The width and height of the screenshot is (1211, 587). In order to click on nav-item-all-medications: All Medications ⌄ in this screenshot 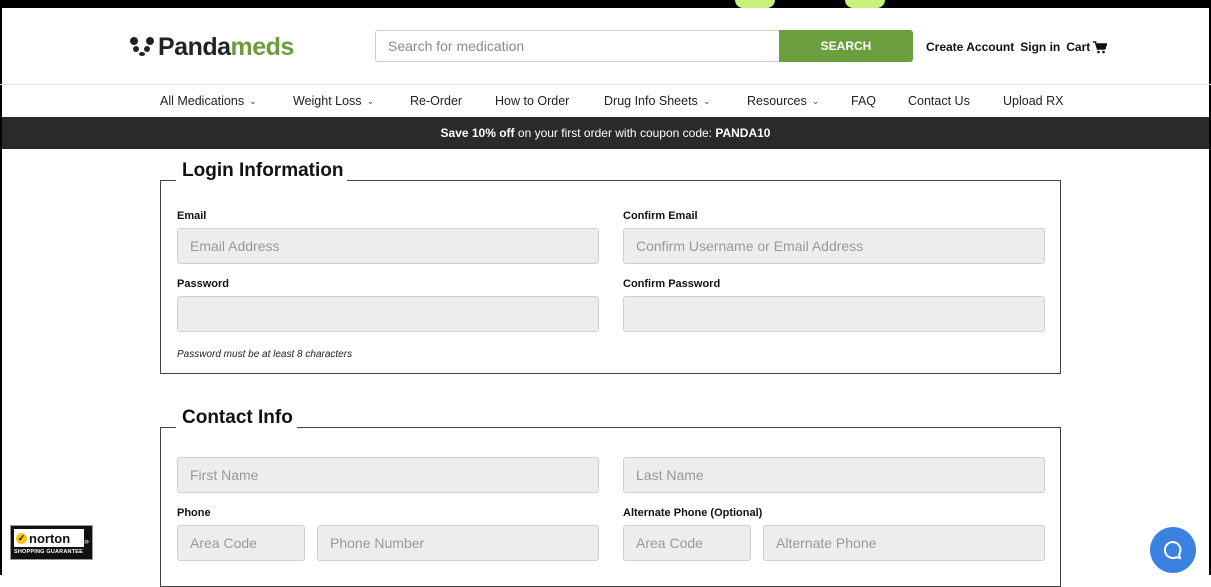, I will do `click(208, 101)`.